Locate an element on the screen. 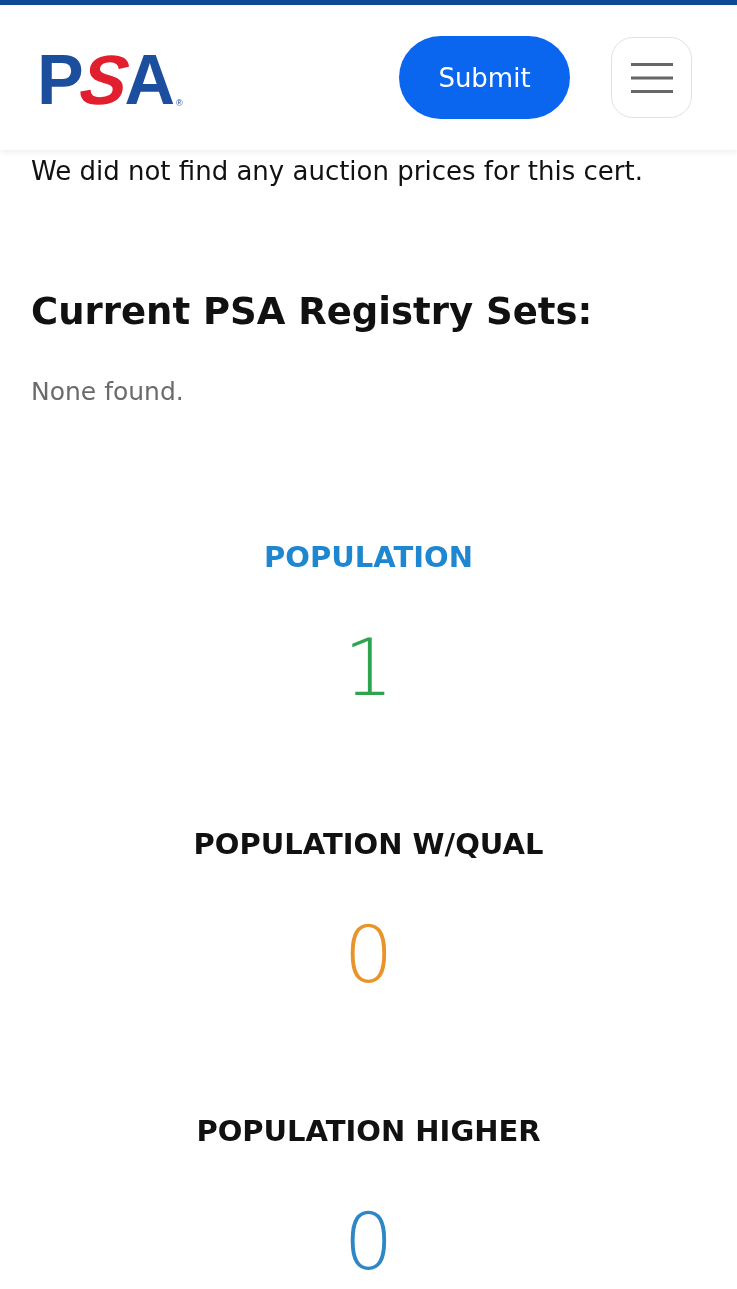 Image resolution: width=737 pixels, height=1289 pixels. stat-label: POPULATION HIGHER is located at coordinates (368, 1131).